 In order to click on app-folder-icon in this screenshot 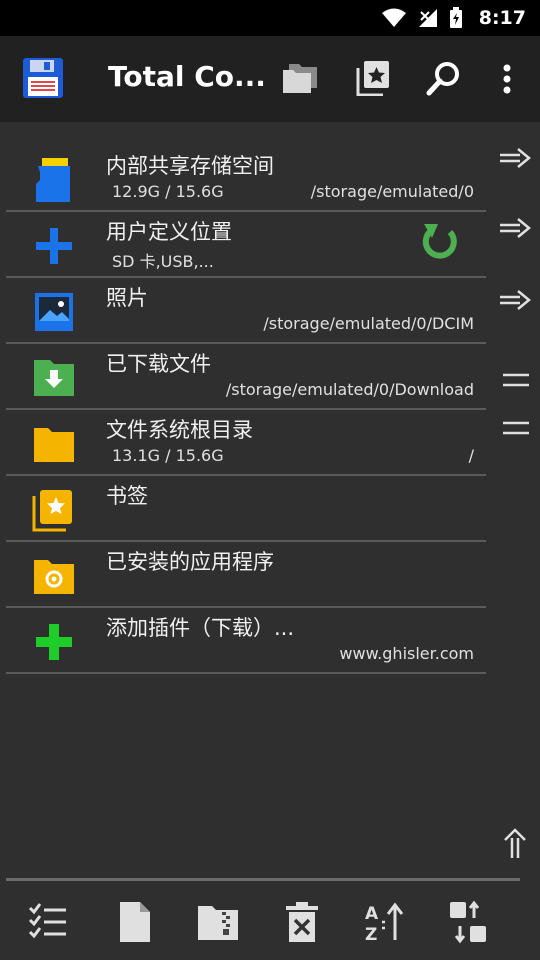, I will do `click(54, 577)`.